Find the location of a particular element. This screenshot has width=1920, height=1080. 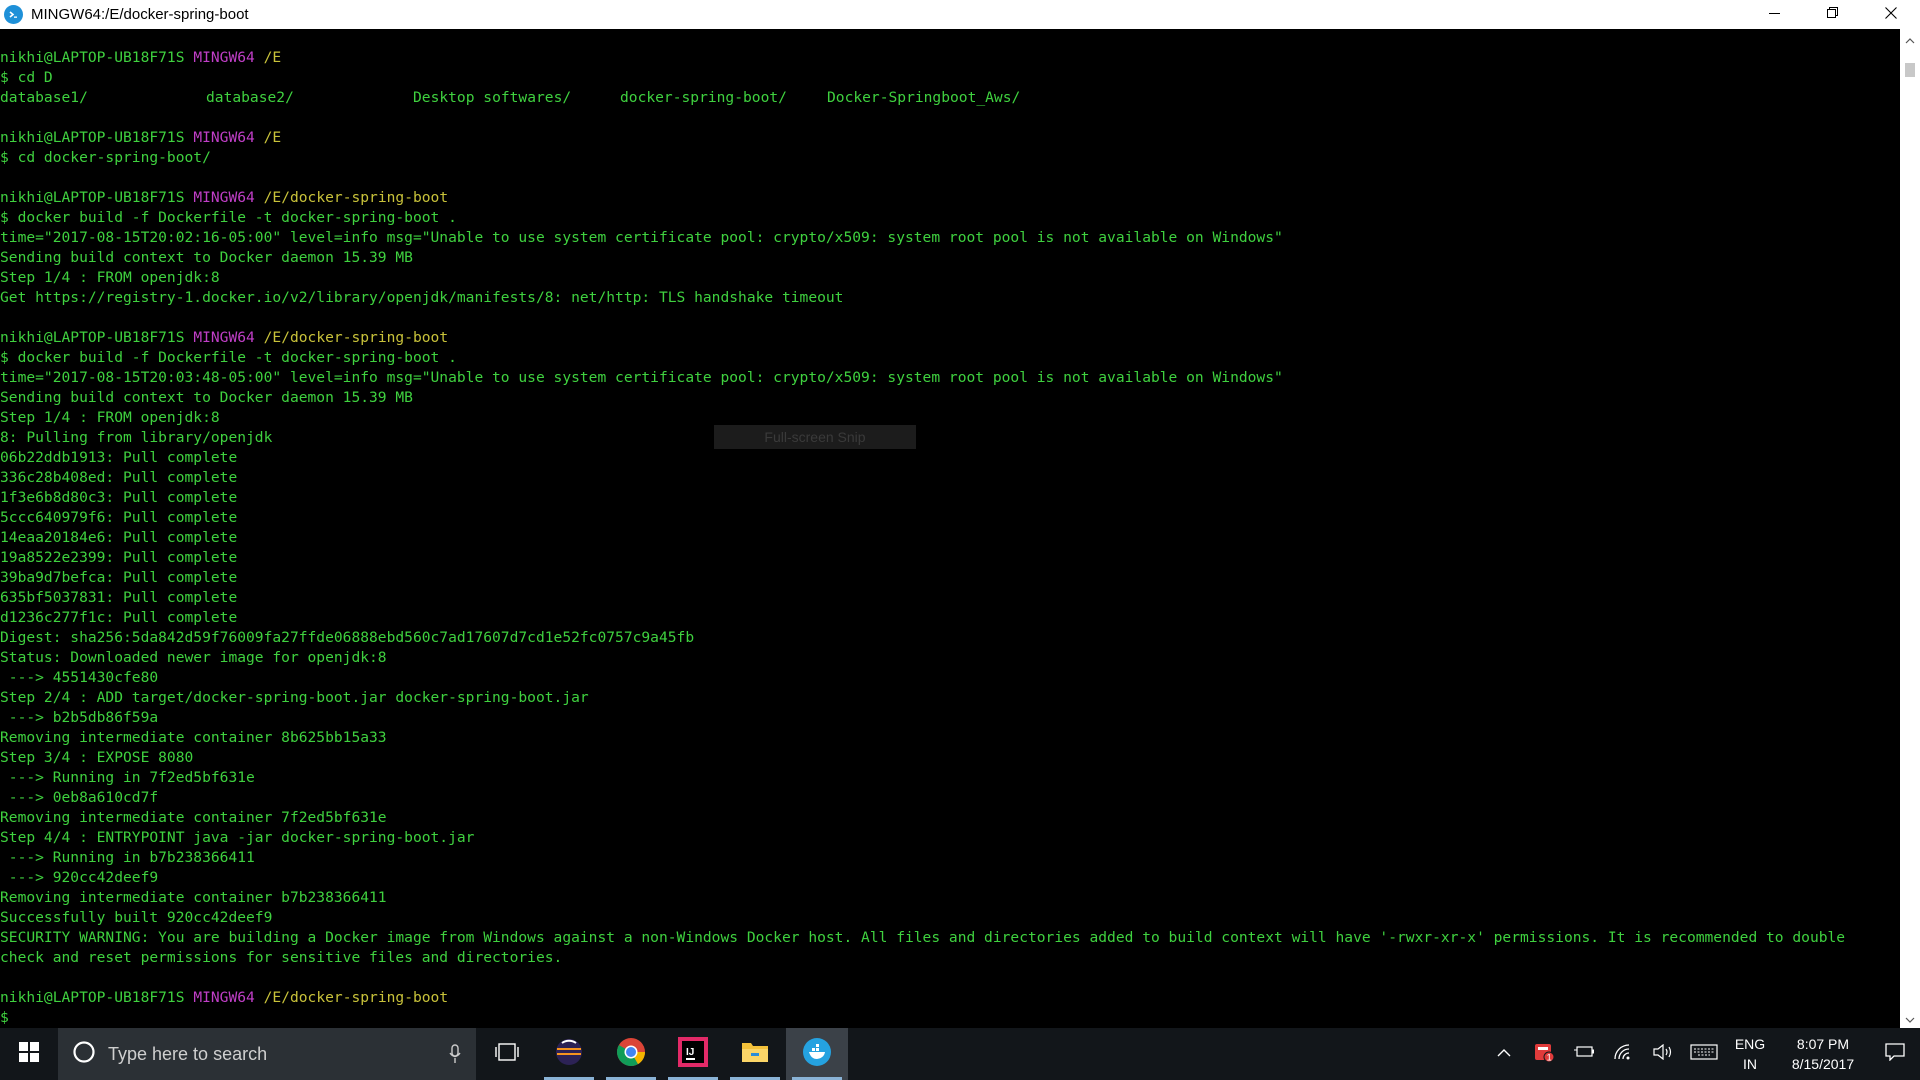

windows-logo-icon is located at coordinates (29, 1054).